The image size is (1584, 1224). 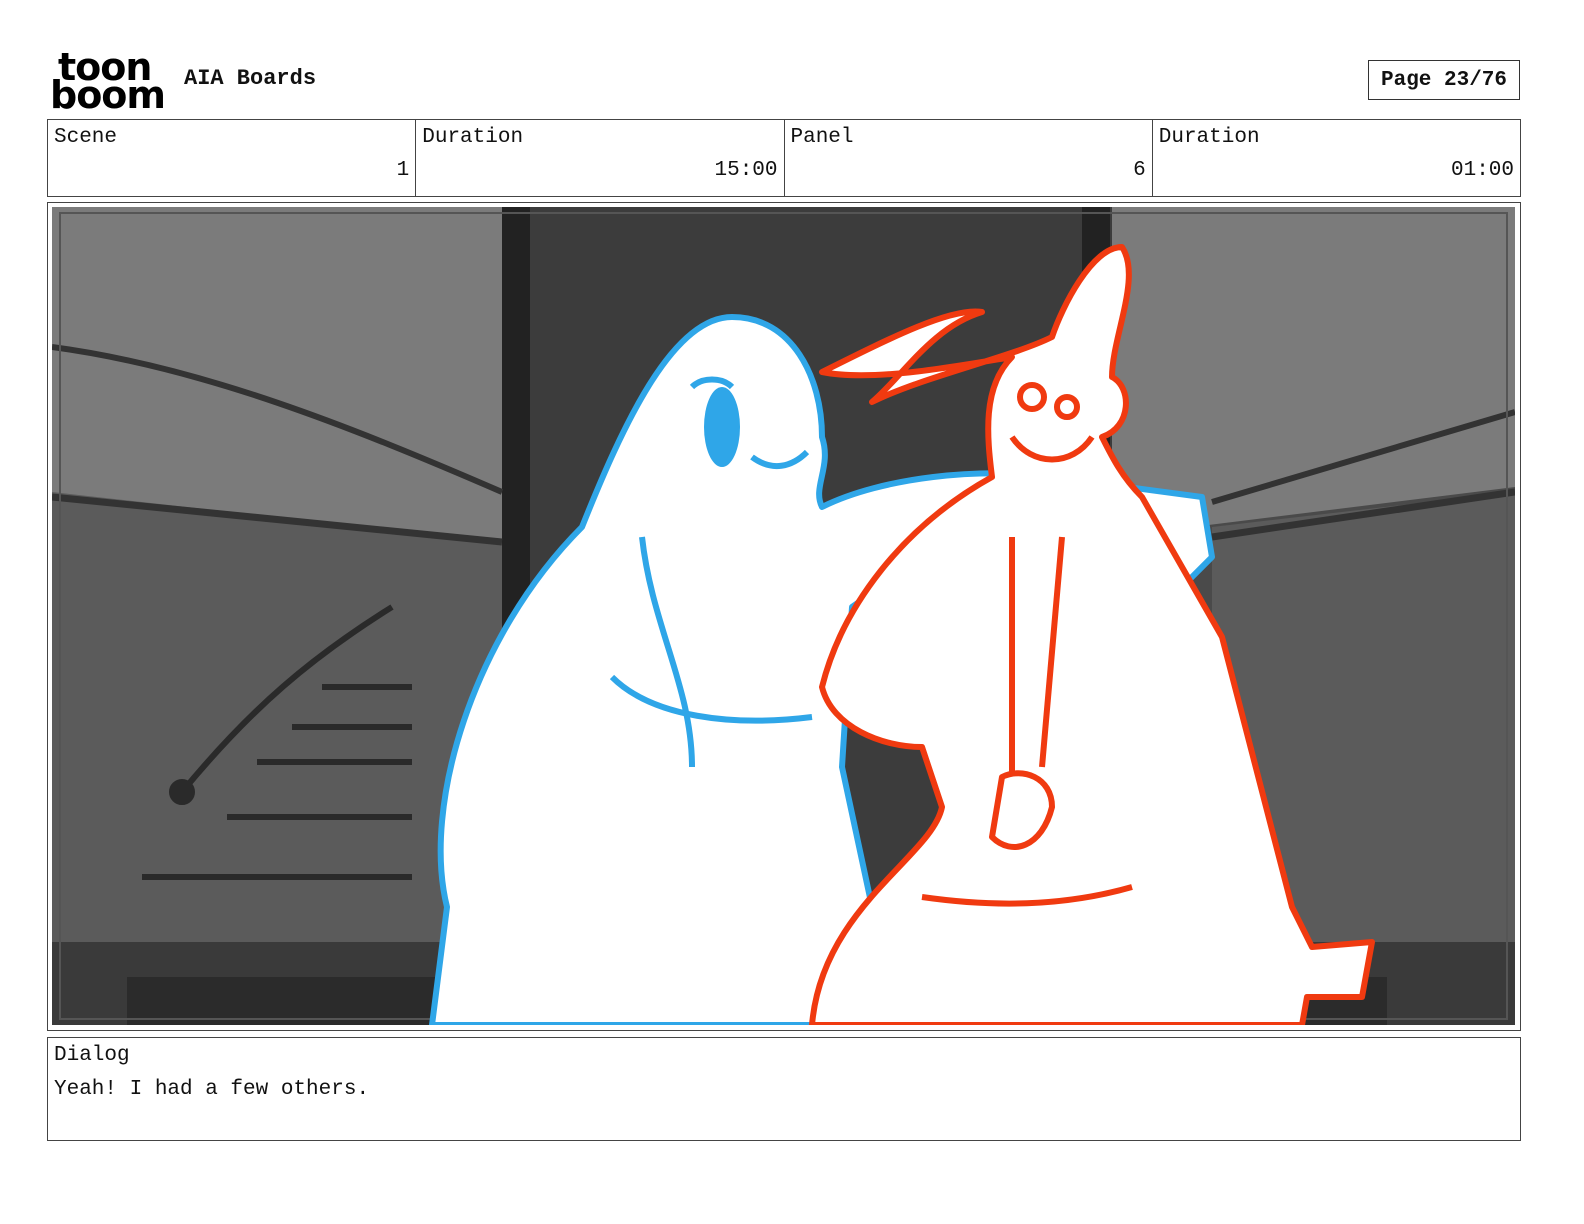 I want to click on project-title: AIA Boards, so click(x=250, y=78).